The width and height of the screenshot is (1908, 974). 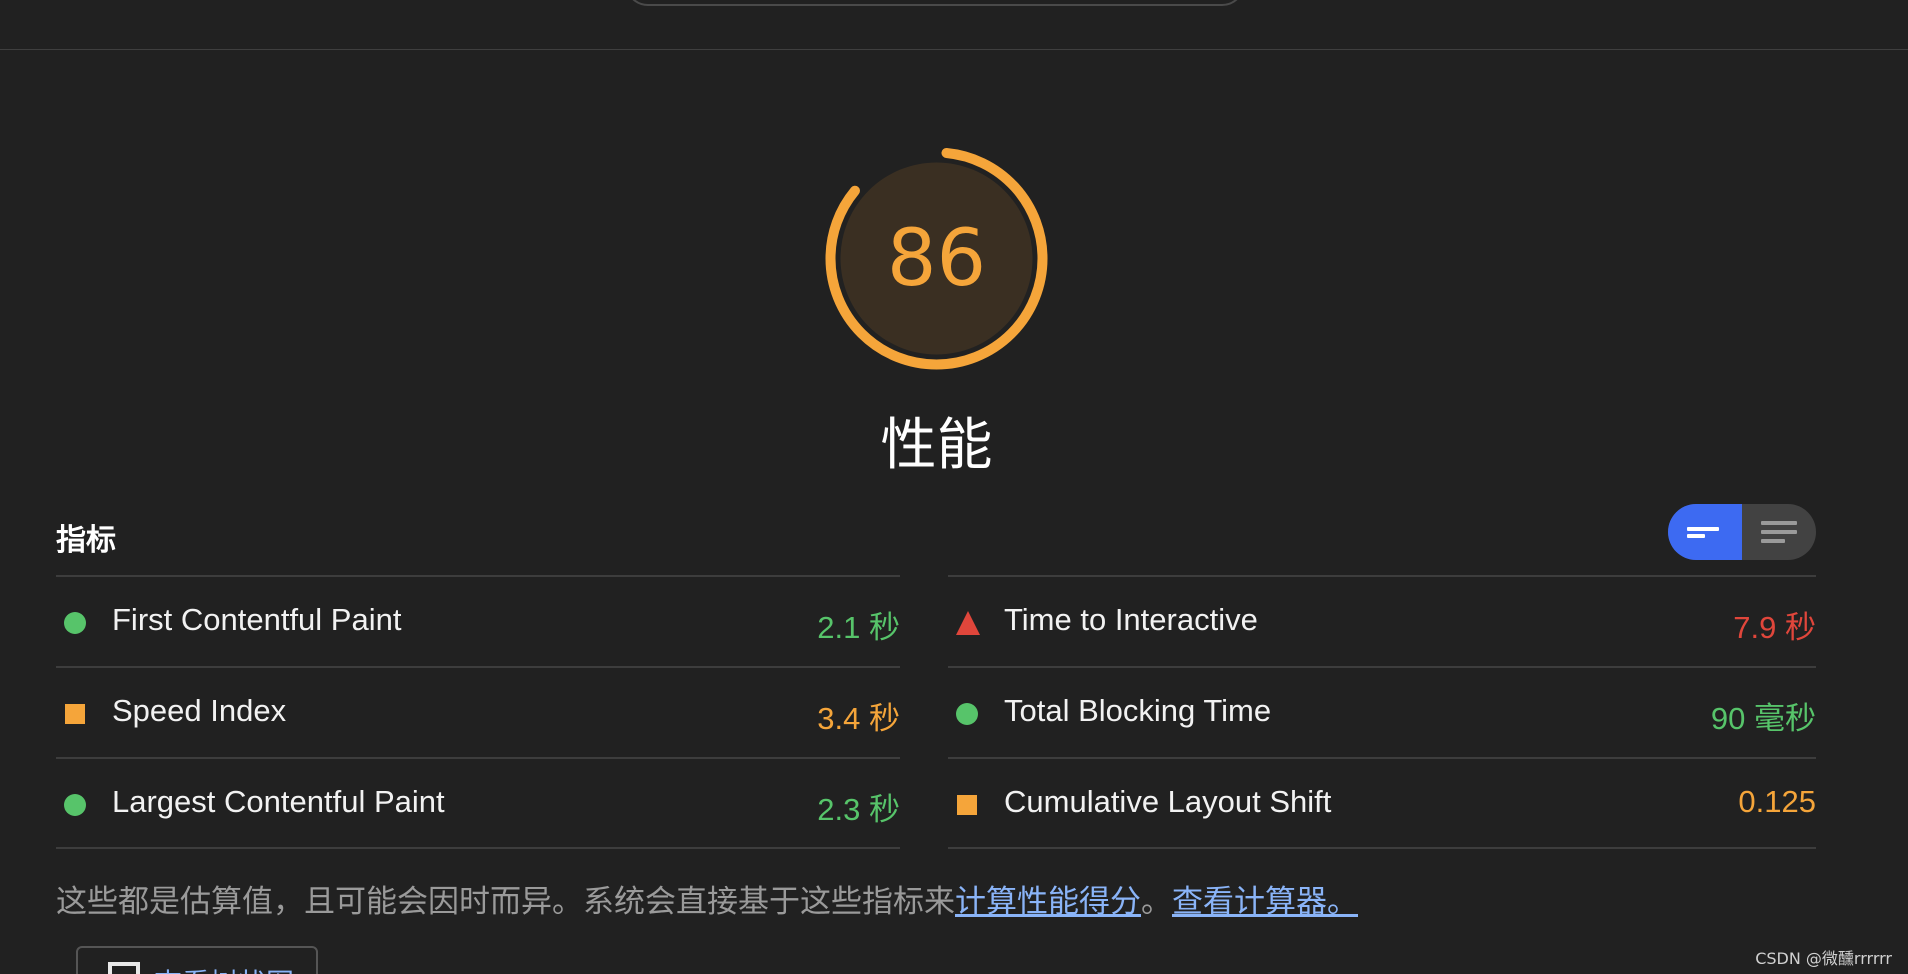 I want to click on metric-row-tti: Time to Interactive 7.9 秒, so click(x=1382, y=620).